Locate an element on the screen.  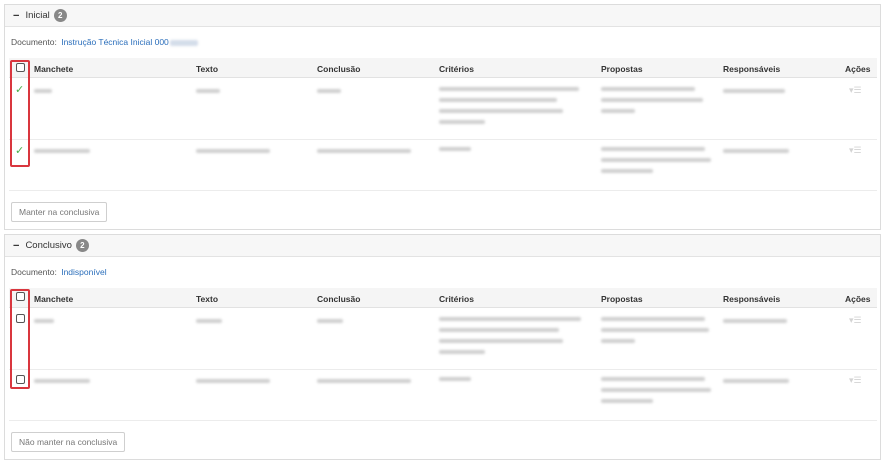
document-link: Indisponível is located at coordinates (83, 272).